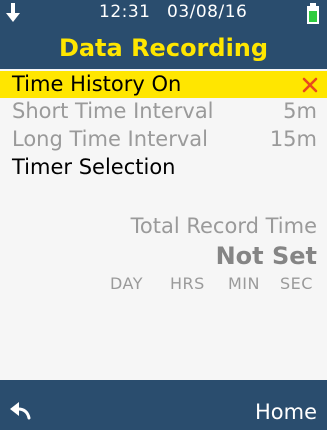 This screenshot has height=430, width=327. Describe the element at coordinates (313, 13) in the screenshot. I see `battery-icon` at that location.